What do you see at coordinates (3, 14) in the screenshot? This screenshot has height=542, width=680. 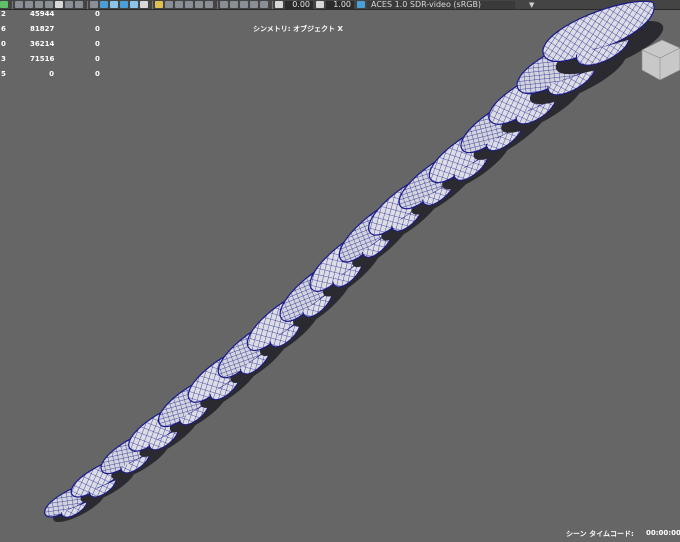 I see `hud-value: 2` at bounding box center [3, 14].